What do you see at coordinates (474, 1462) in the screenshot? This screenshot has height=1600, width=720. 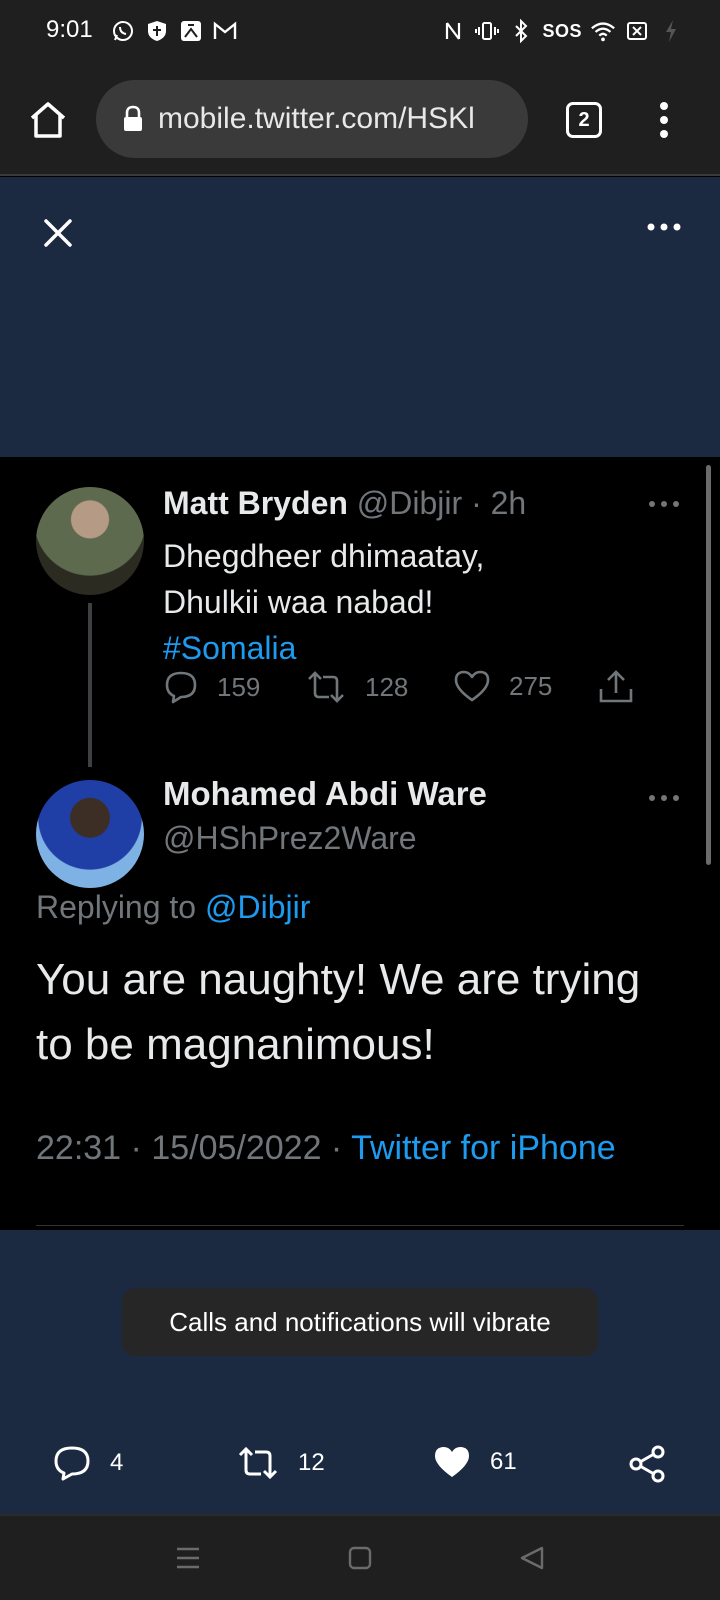 I see `like-button: 61` at bounding box center [474, 1462].